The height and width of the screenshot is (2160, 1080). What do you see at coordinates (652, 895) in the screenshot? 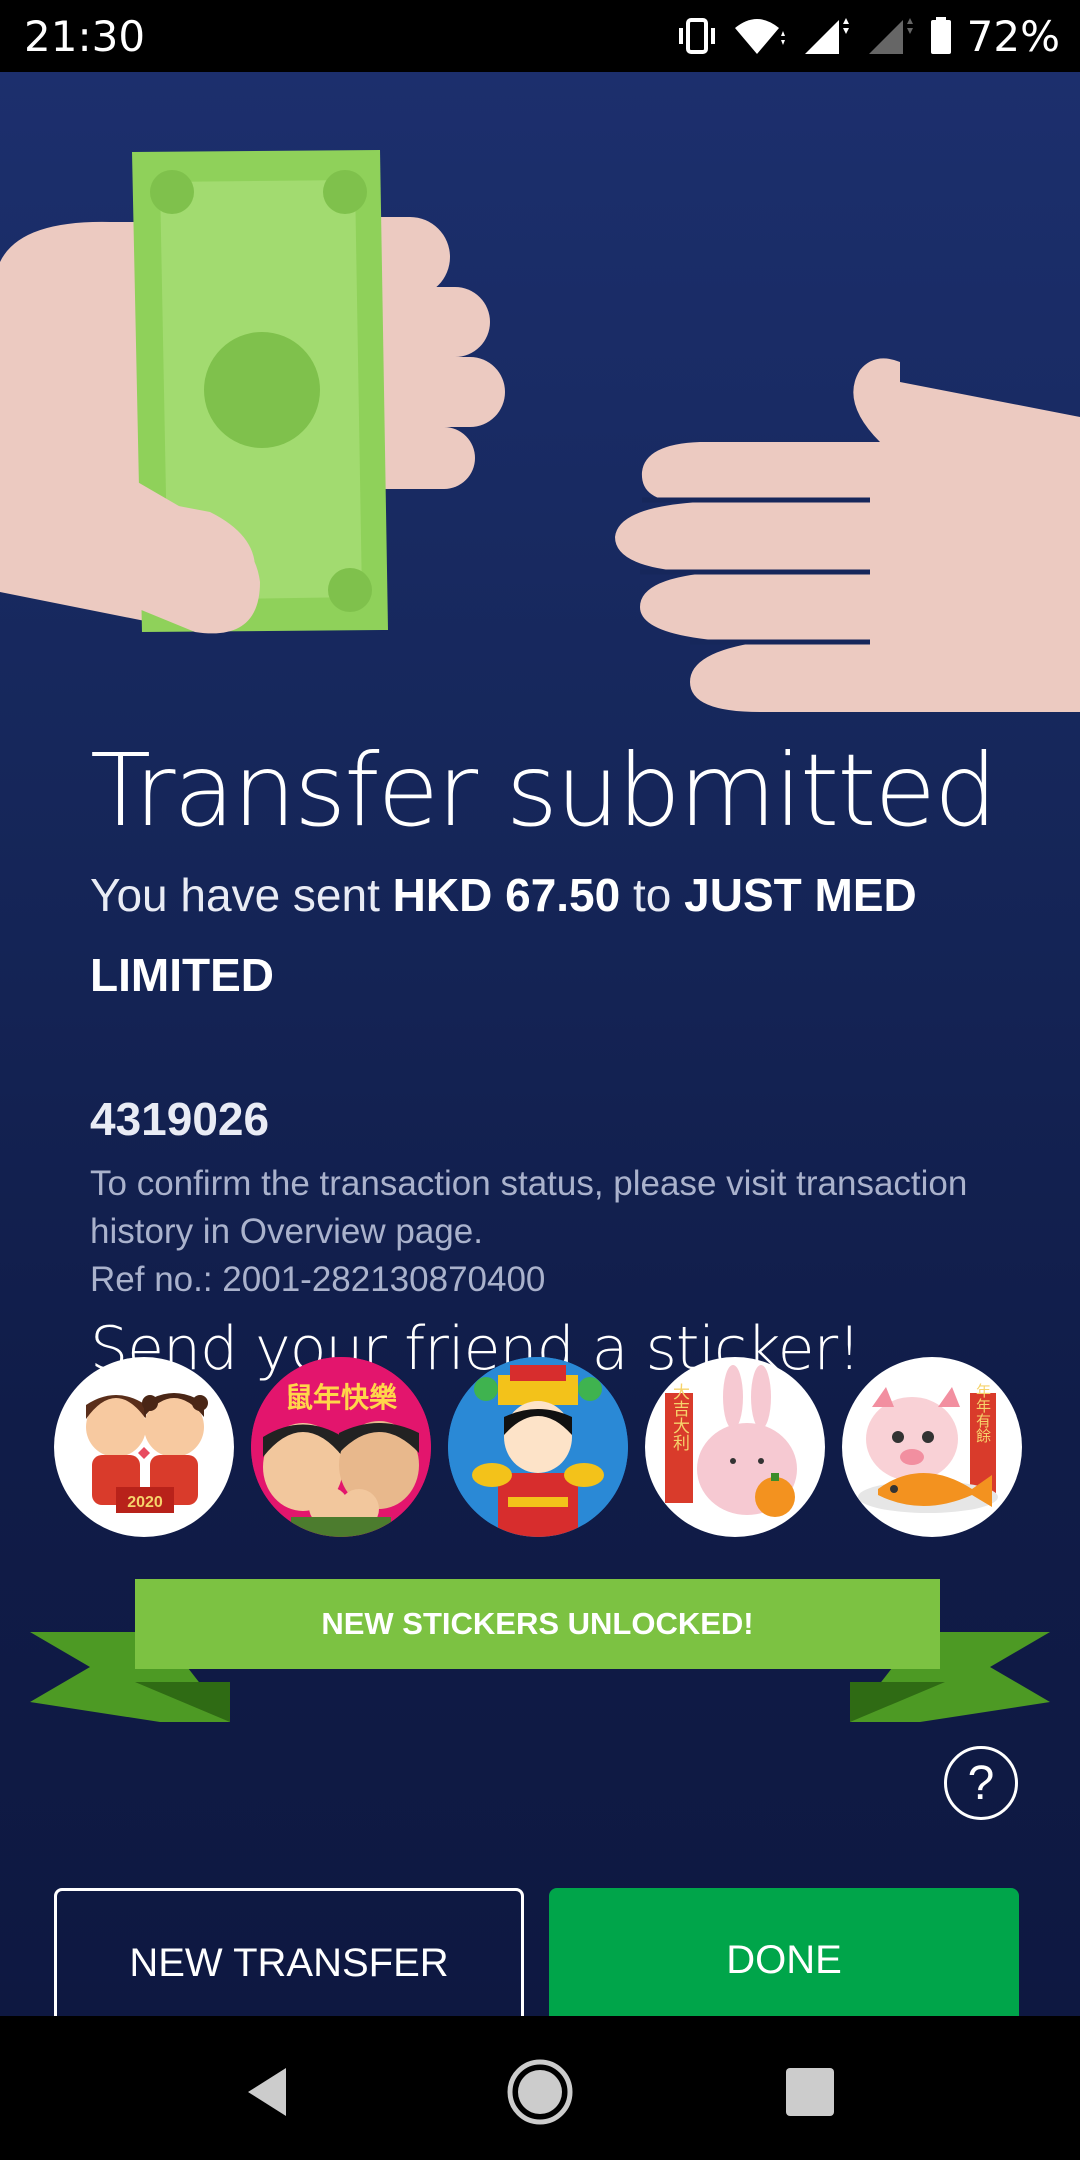
I see `summary-middle: to` at bounding box center [652, 895].